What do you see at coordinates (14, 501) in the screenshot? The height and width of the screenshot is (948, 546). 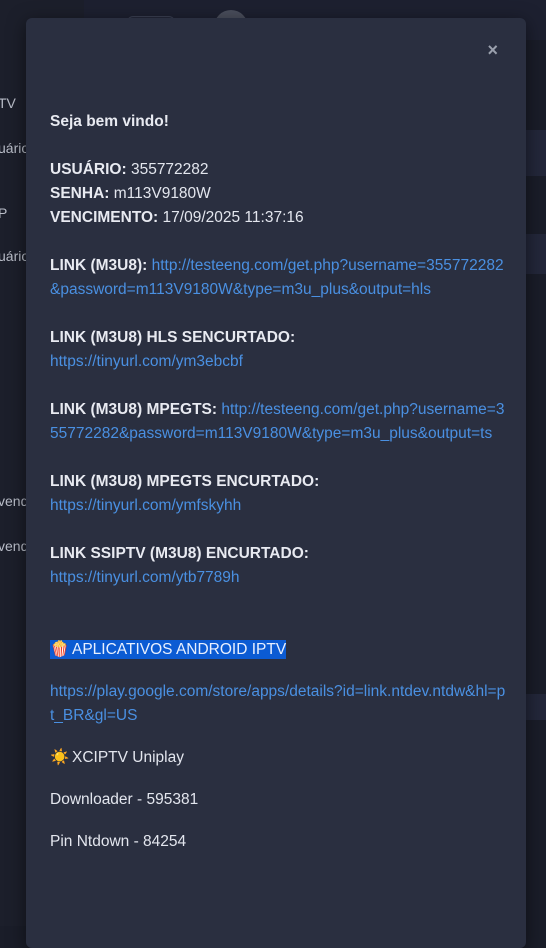 I see `sidebar-item-revenda: vend` at bounding box center [14, 501].